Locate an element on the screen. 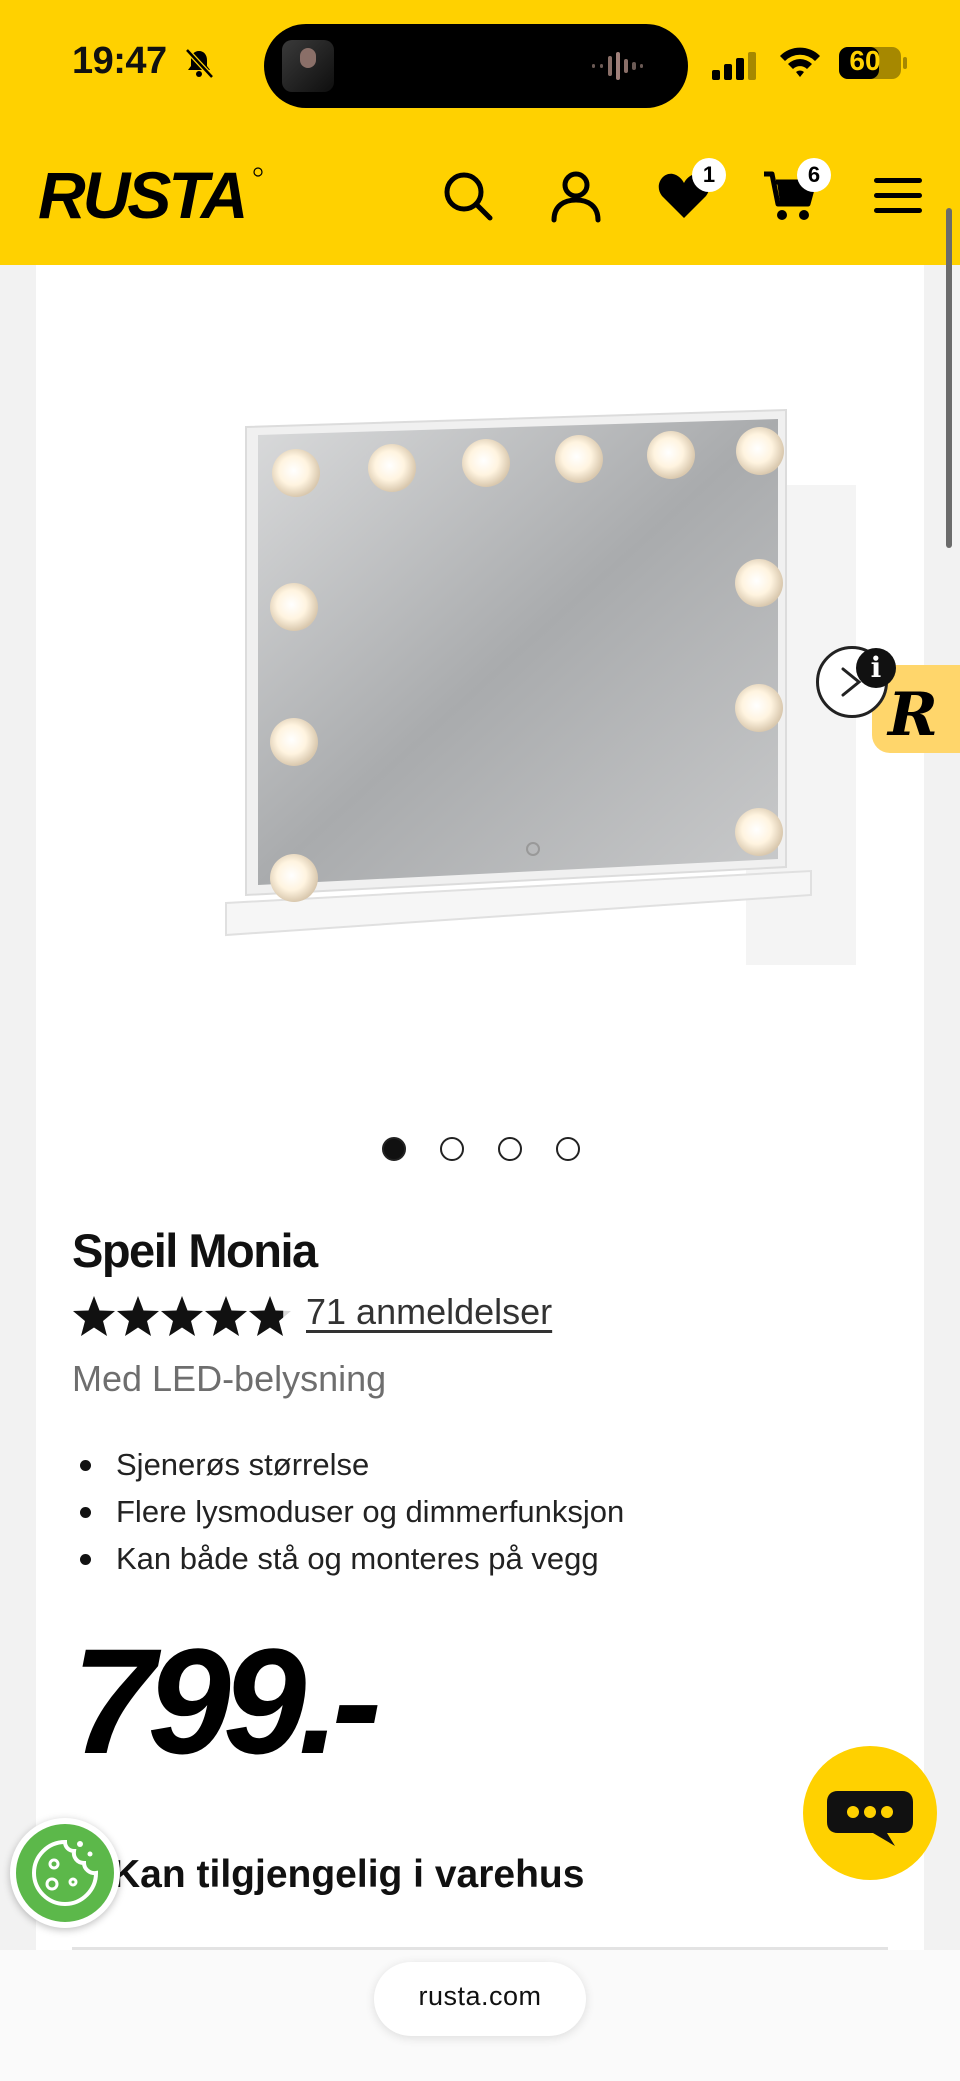  dynamic-island is located at coordinates (476, 66).